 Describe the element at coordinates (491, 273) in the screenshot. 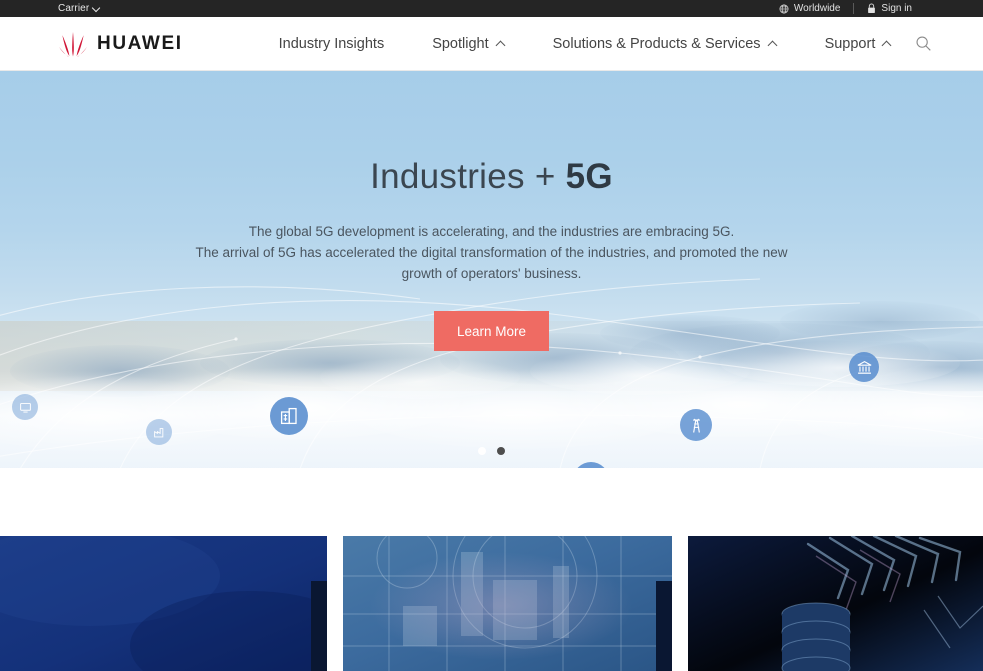

I see `hero-subtitle-line-3: growth of operators' business.` at that location.